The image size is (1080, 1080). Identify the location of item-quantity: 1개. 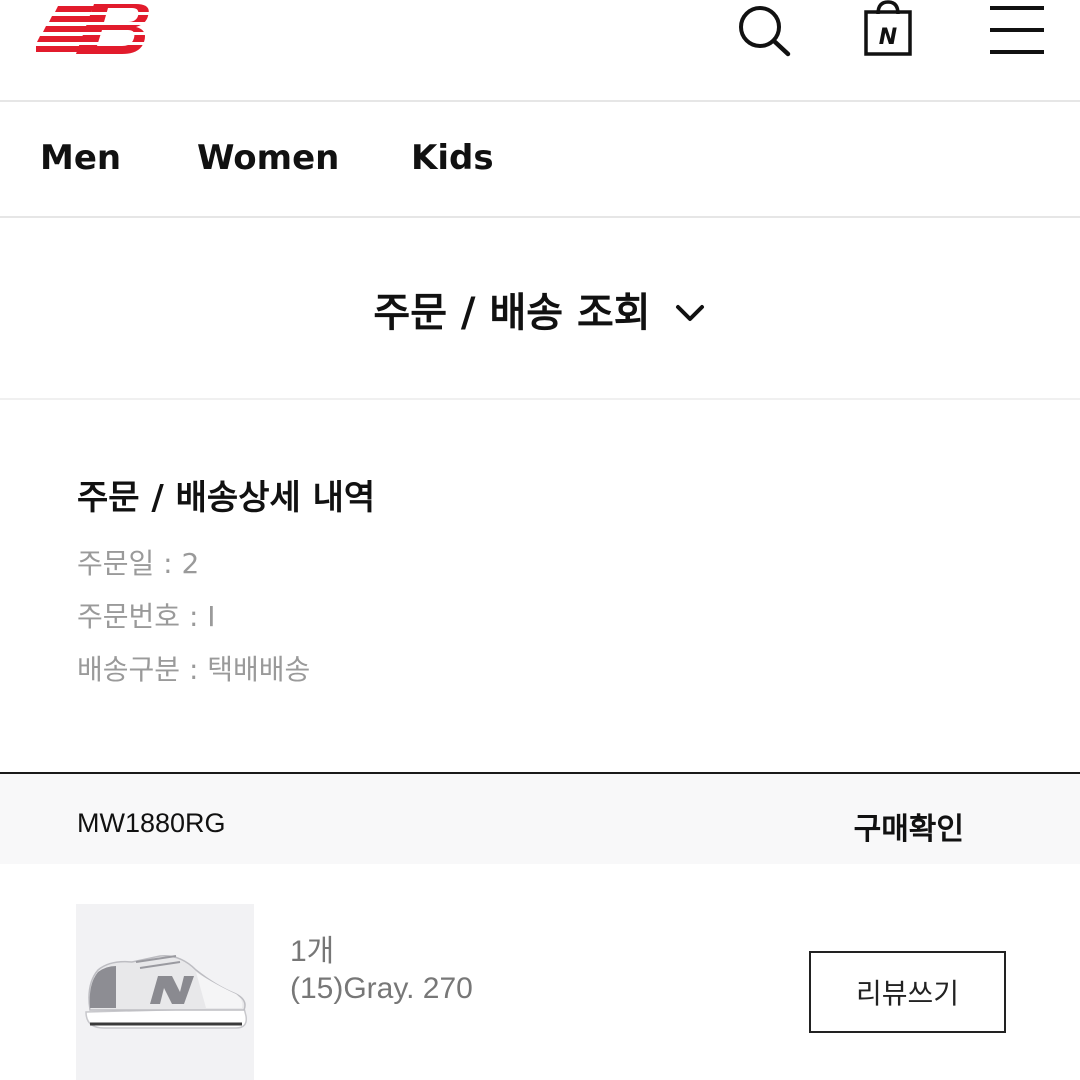
(312, 951).